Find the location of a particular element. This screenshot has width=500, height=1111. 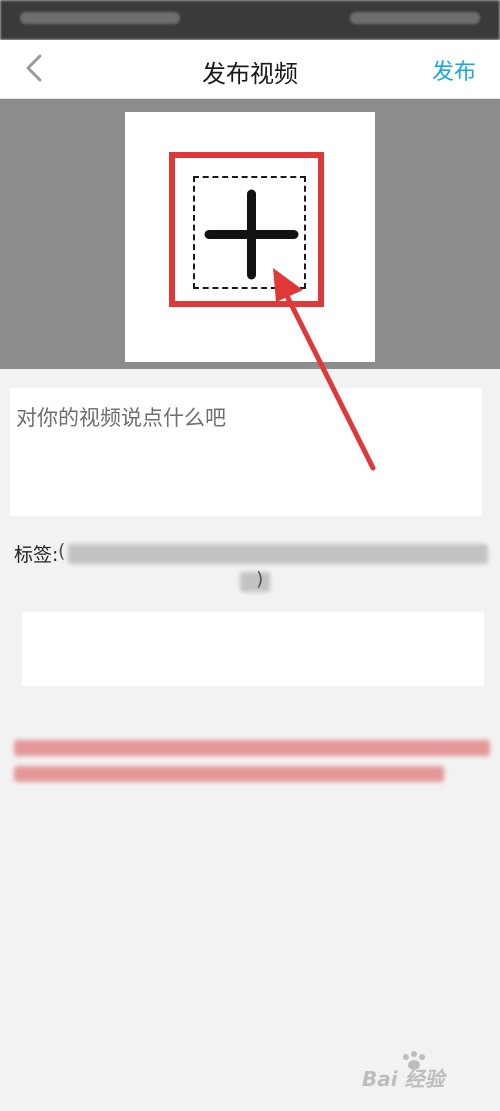

add-video-dashed-frame is located at coordinates (249, 232).